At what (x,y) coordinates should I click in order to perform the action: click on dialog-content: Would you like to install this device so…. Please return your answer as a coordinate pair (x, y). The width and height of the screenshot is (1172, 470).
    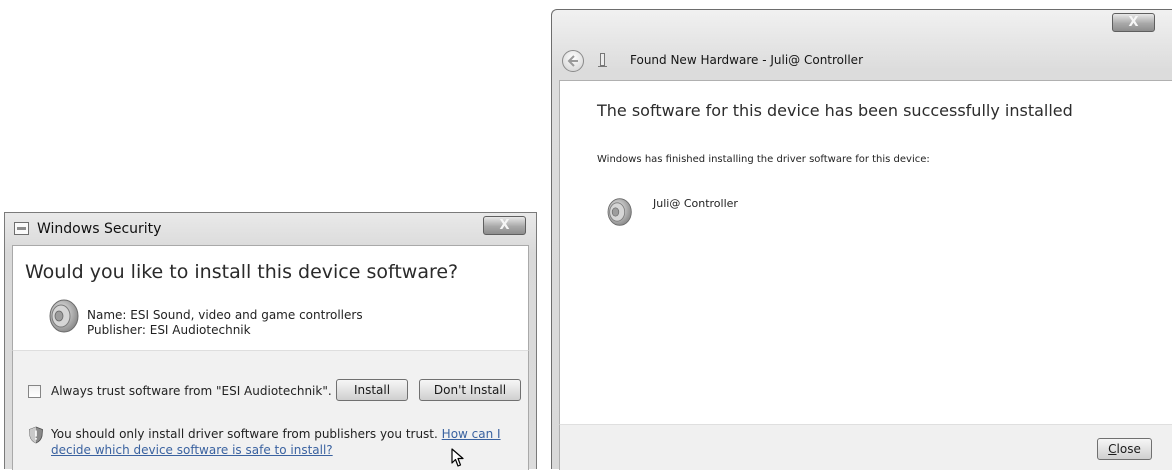
    Looking at the image, I should click on (270, 297).